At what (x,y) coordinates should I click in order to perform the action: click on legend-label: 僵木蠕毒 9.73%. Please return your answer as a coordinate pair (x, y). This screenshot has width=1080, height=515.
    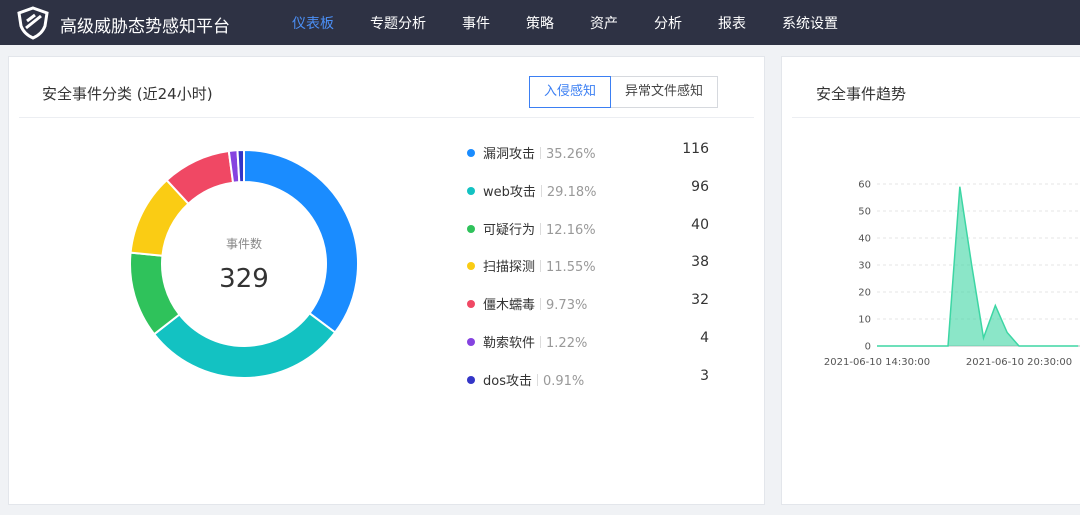
    Looking at the image, I should click on (535, 303).